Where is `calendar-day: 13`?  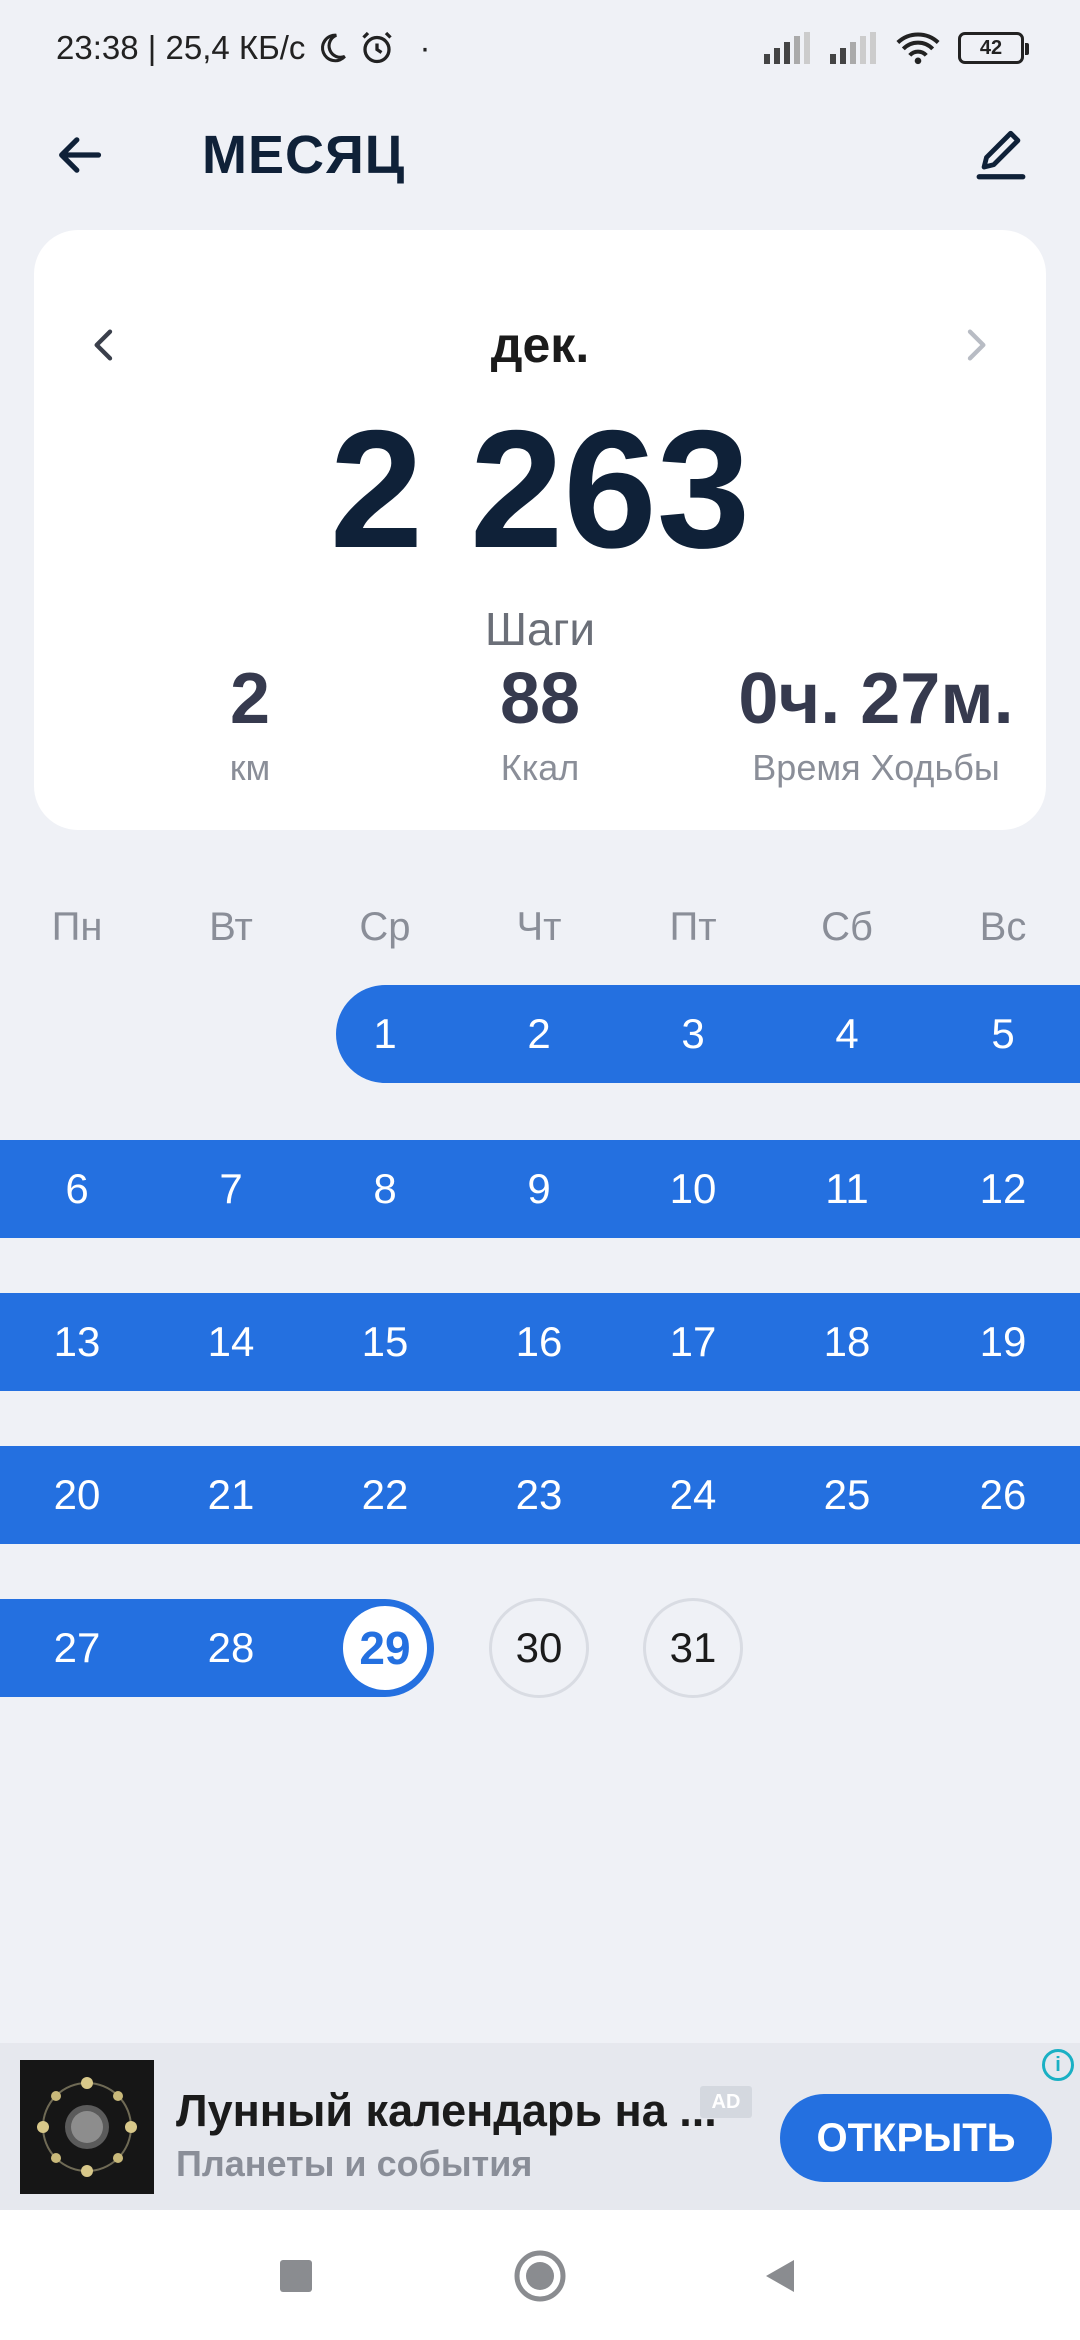
calendar-day: 13 is located at coordinates (77, 1342).